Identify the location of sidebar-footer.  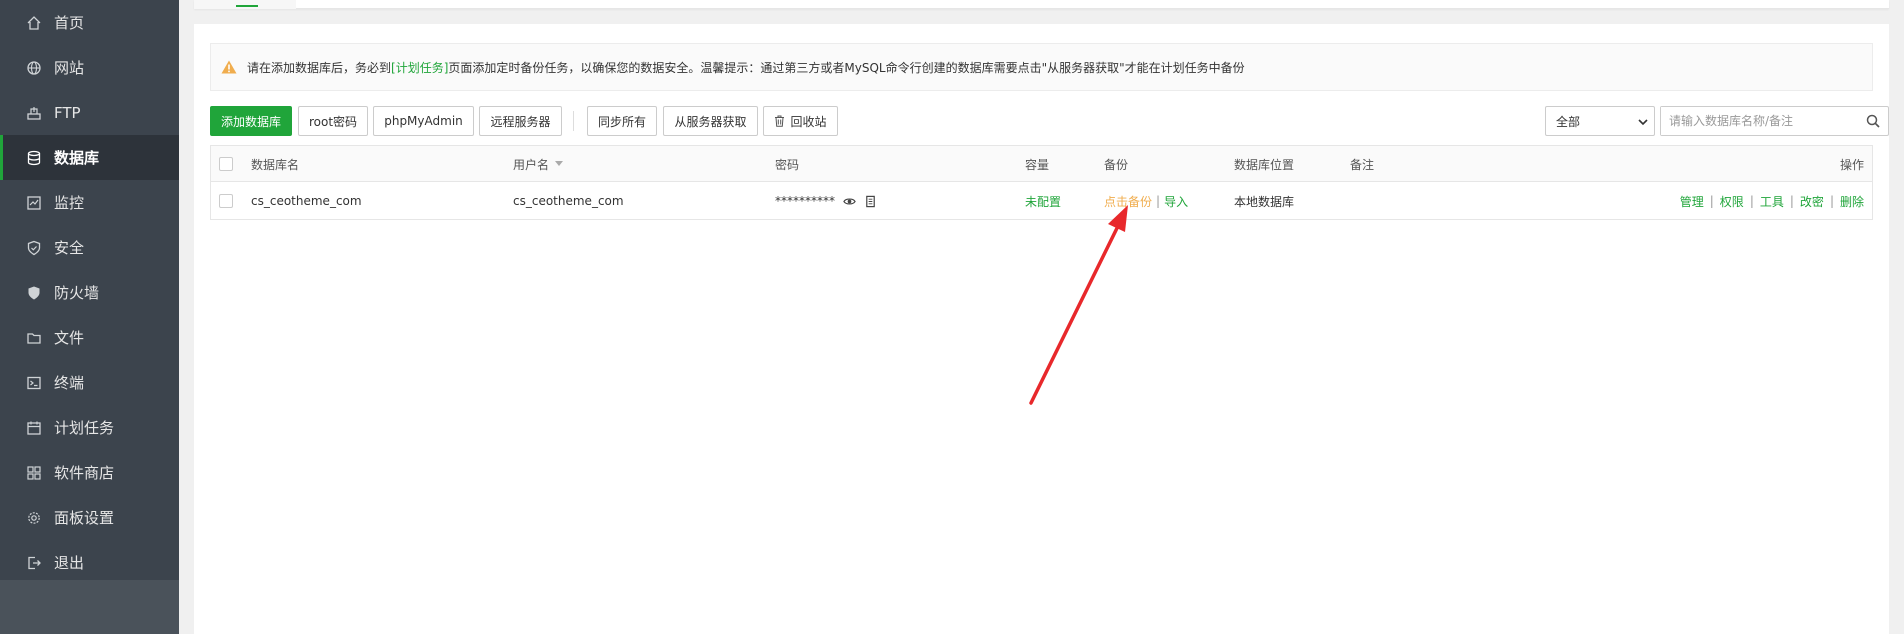
(89, 607).